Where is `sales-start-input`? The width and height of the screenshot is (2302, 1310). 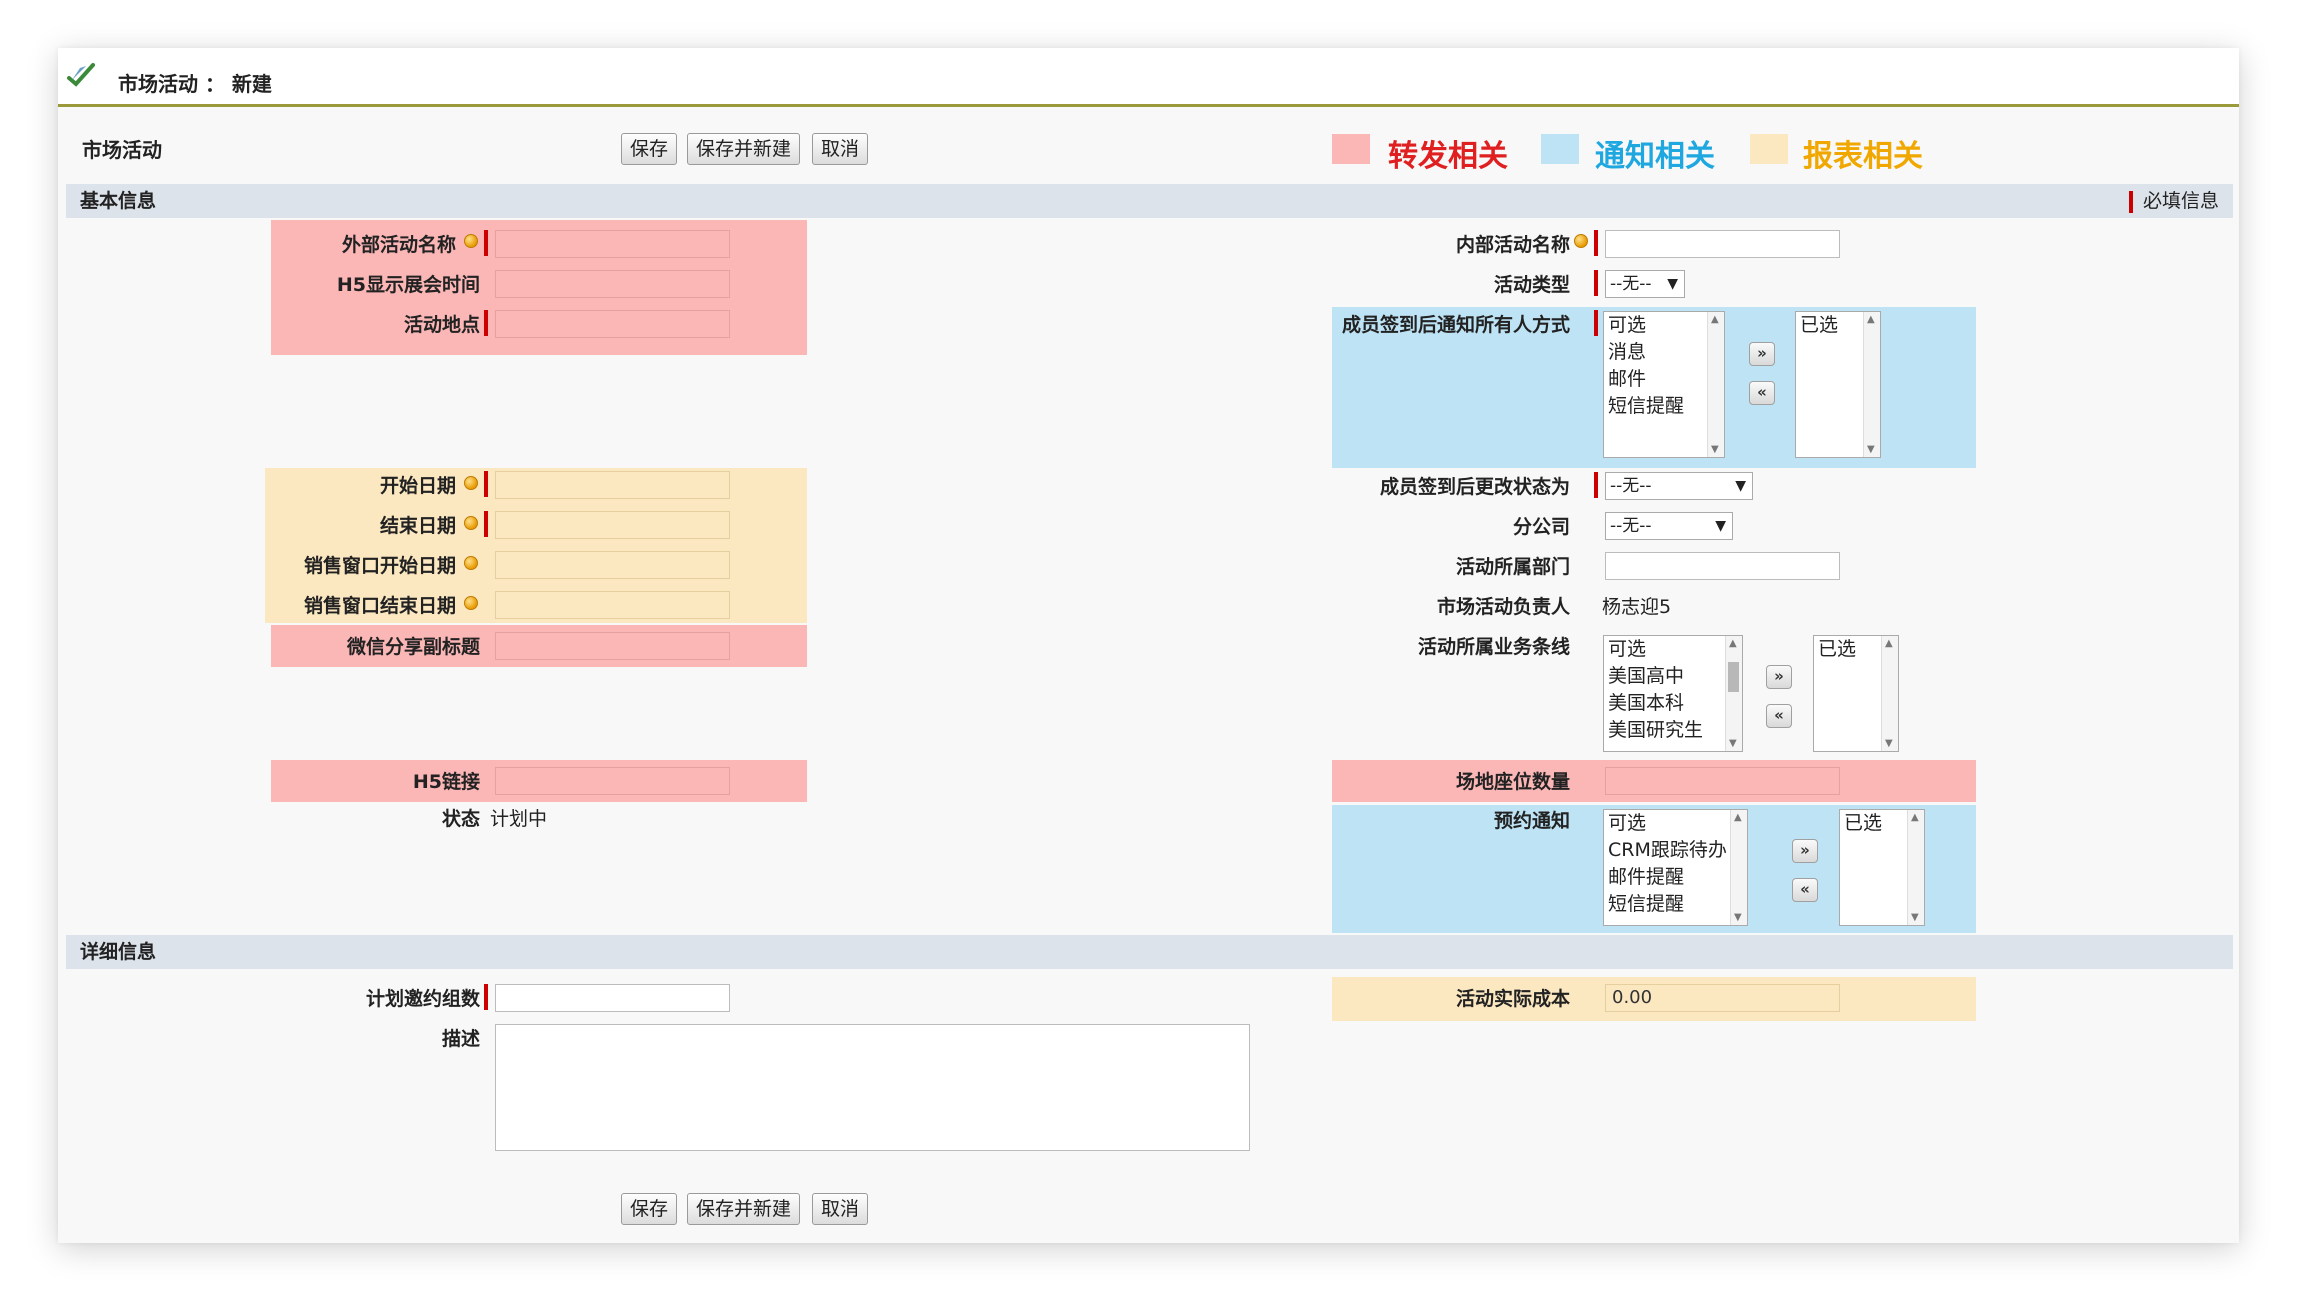
sales-start-input is located at coordinates (612, 565).